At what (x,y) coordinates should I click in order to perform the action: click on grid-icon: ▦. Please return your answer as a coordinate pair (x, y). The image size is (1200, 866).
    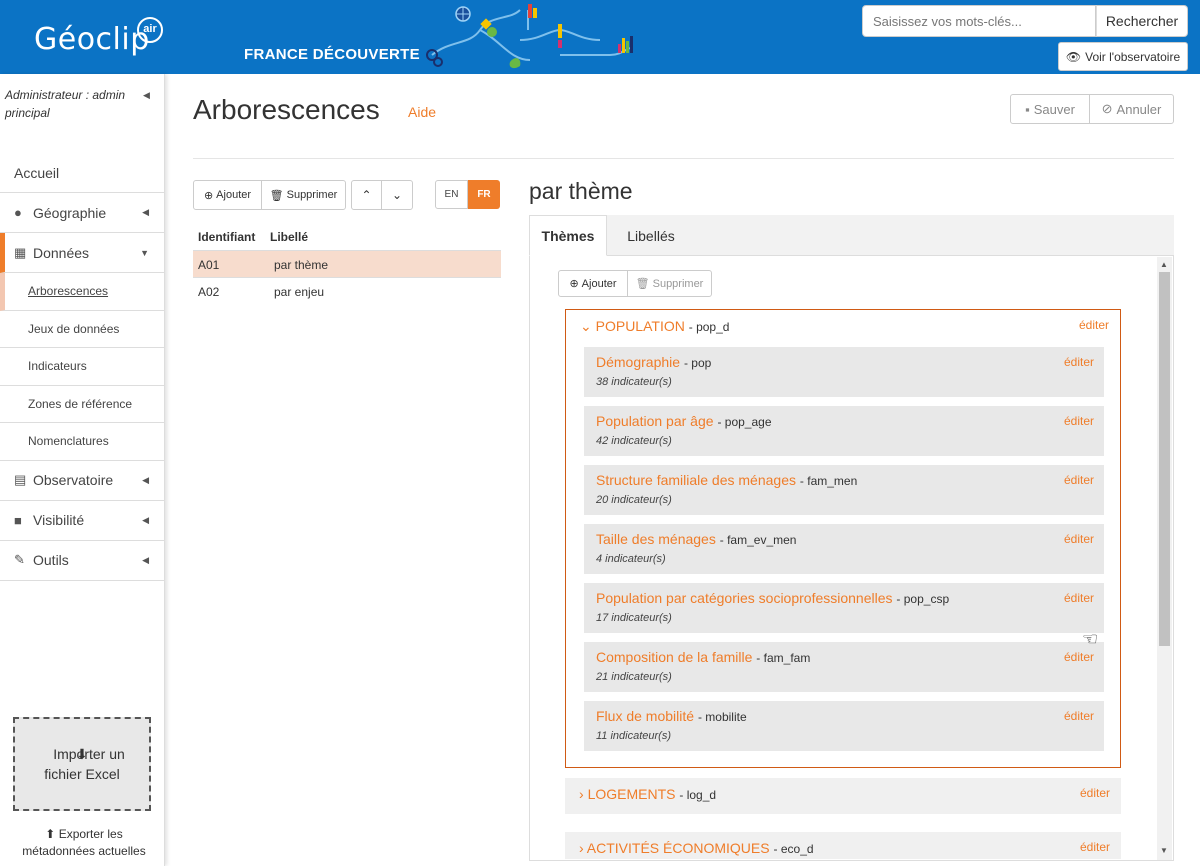
    Looking at the image, I should click on (20, 252).